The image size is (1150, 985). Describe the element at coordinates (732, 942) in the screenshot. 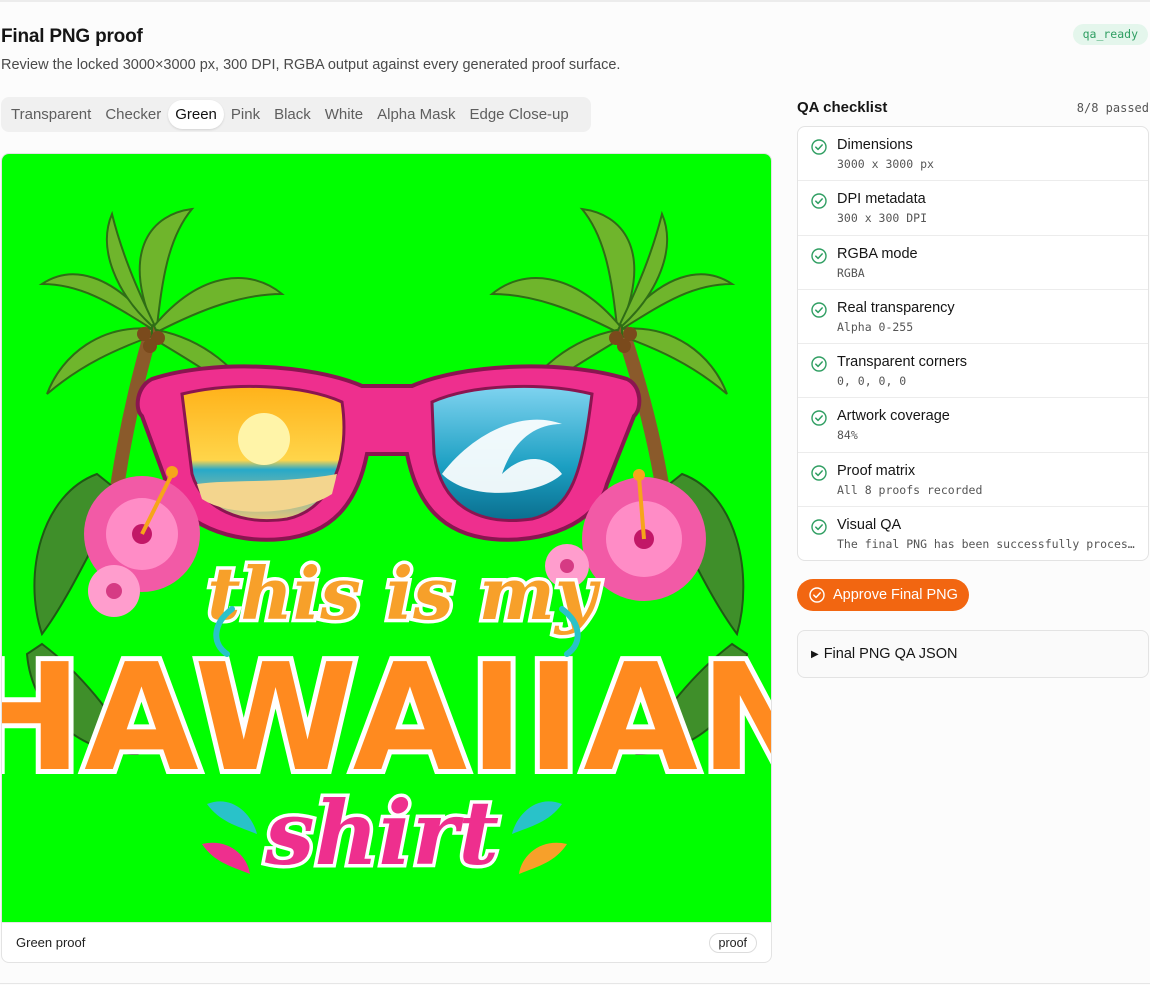

I see `proof-tag: proof` at that location.